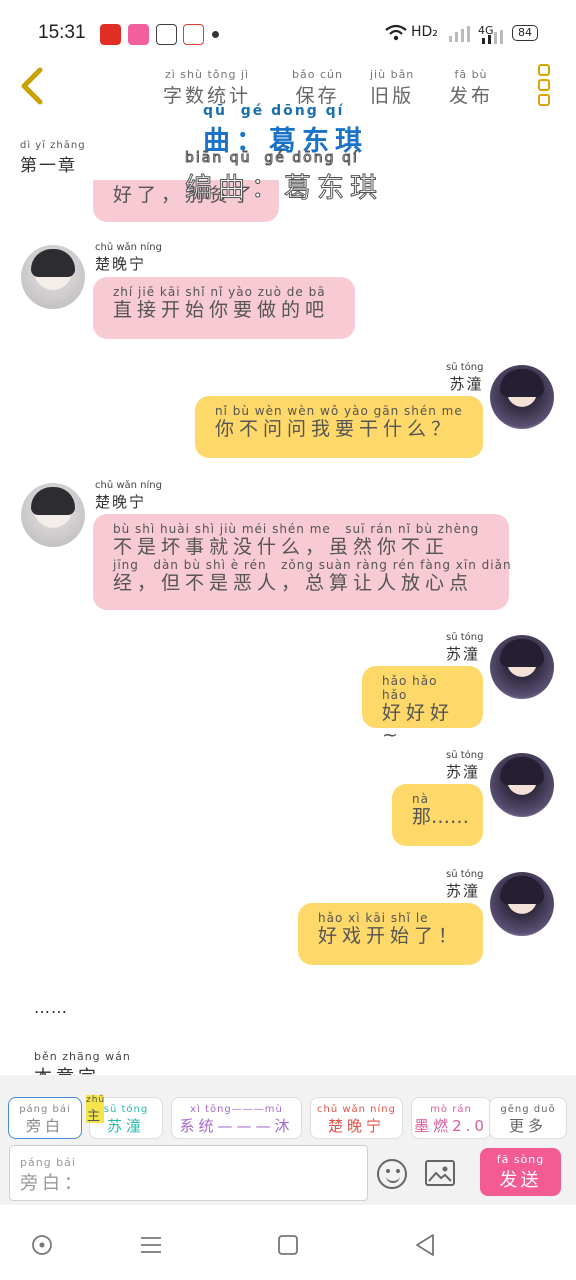  Describe the element at coordinates (62, 32) in the screenshot. I see `status-time: 15:31` at that location.